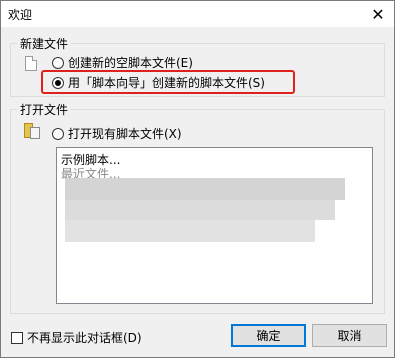  Describe the element at coordinates (166, 83) in the screenshot. I see `create-wizard-script-label: 用「脚本向导」创建新的脚本文件(S)` at that location.